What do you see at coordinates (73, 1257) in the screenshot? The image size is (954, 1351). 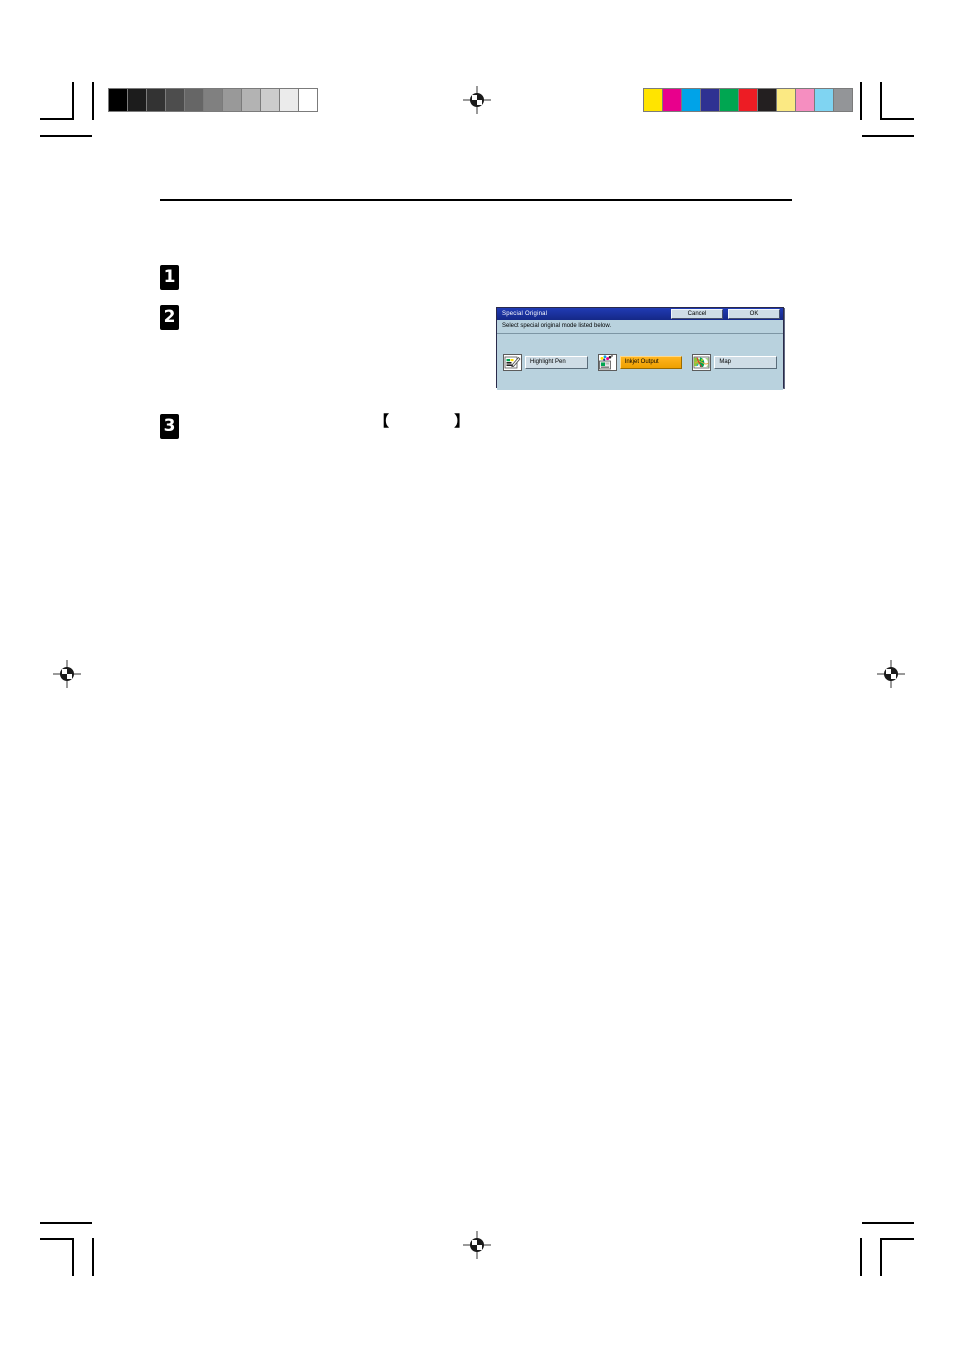 I see `crop-mark-bottom-left-vertical-a` at bounding box center [73, 1257].